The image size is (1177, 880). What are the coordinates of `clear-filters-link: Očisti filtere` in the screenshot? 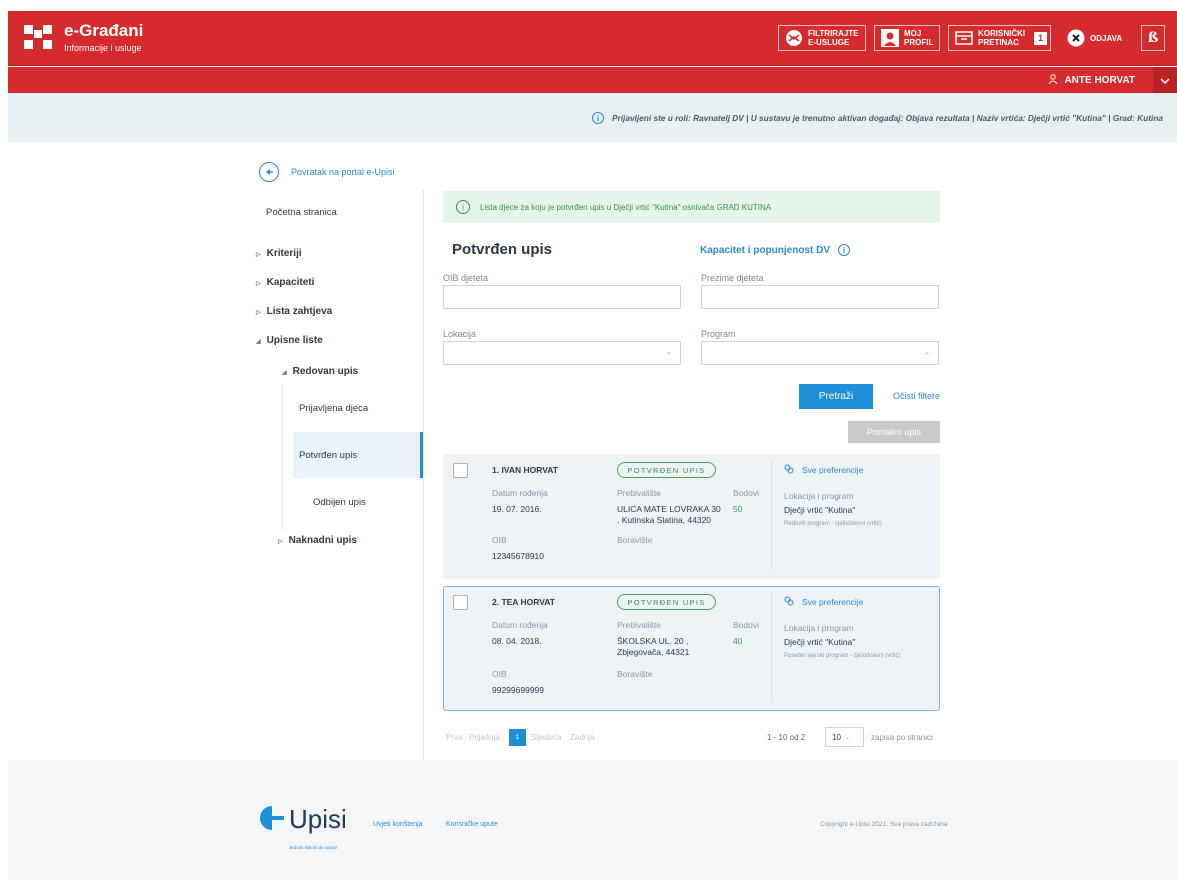 It's located at (916, 396).